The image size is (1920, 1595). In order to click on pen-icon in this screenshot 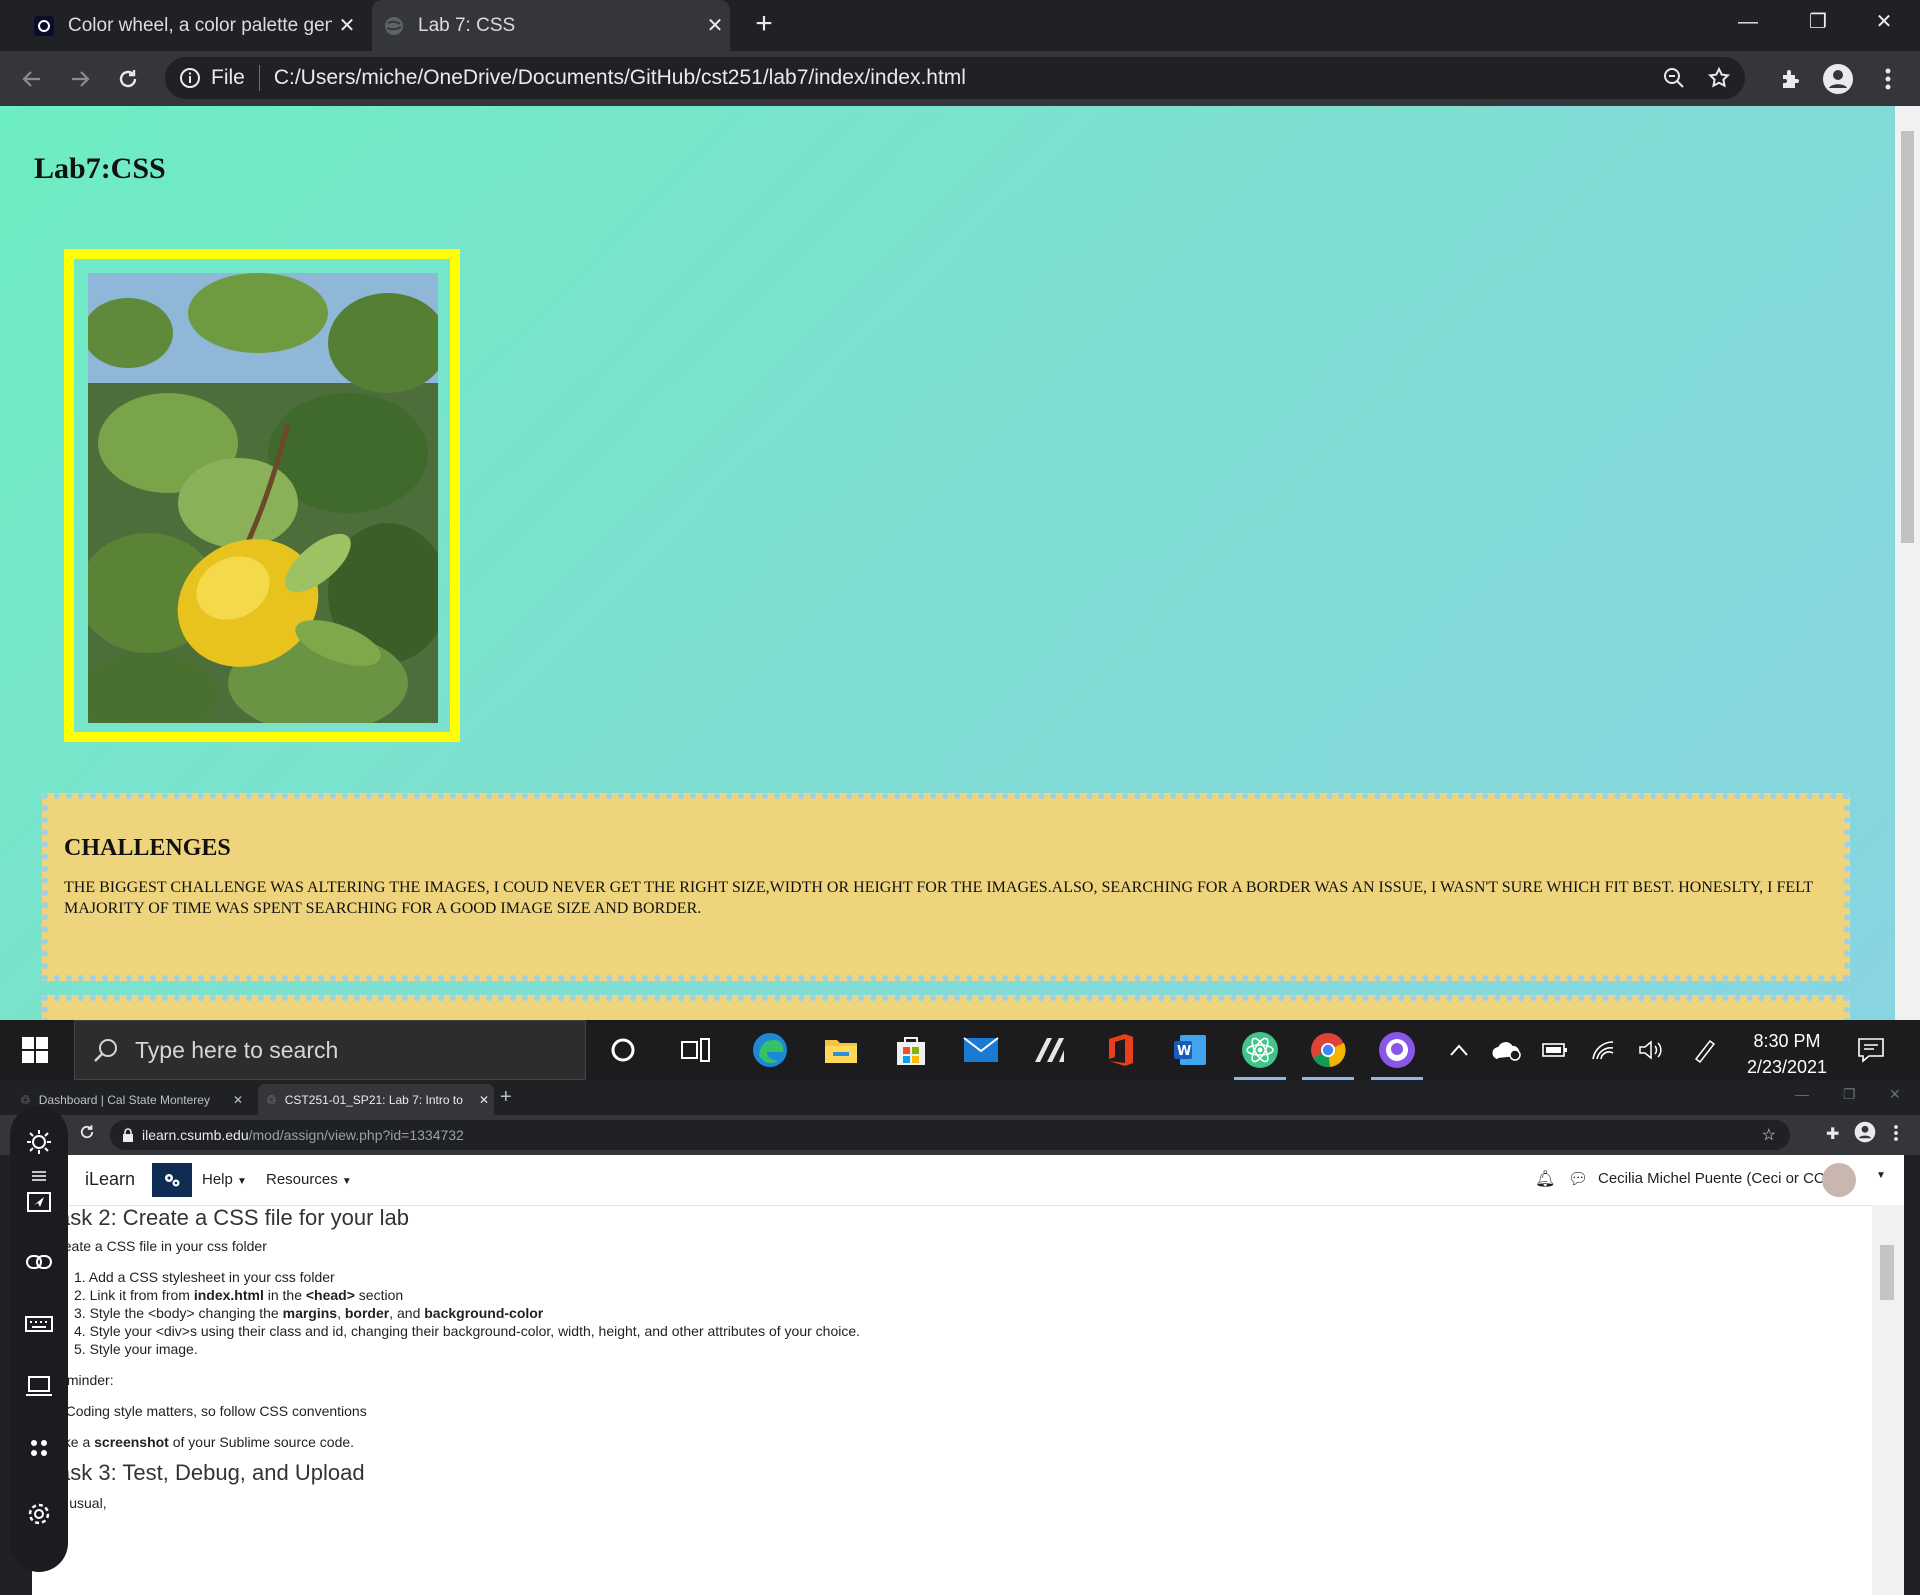, I will do `click(1705, 1050)`.